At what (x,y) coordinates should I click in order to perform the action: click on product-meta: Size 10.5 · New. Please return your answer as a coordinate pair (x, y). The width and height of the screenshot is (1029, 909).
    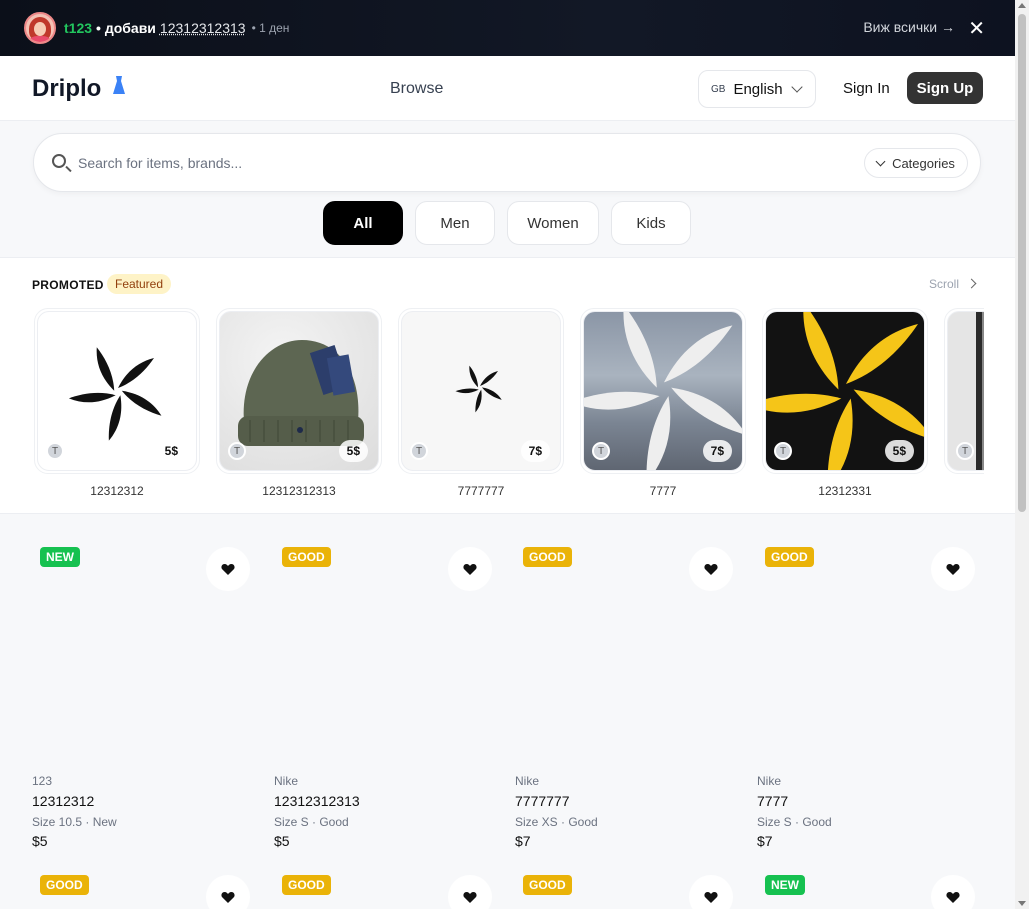
    Looking at the image, I should click on (74, 822).